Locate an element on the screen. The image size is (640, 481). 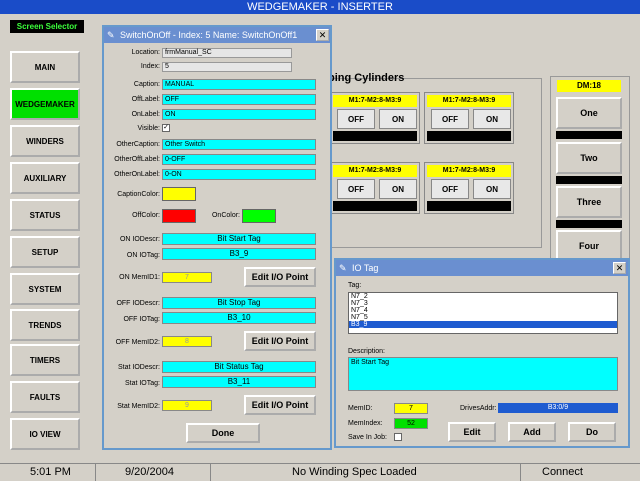
save-in-job-checkbox is located at coordinates (398, 437).